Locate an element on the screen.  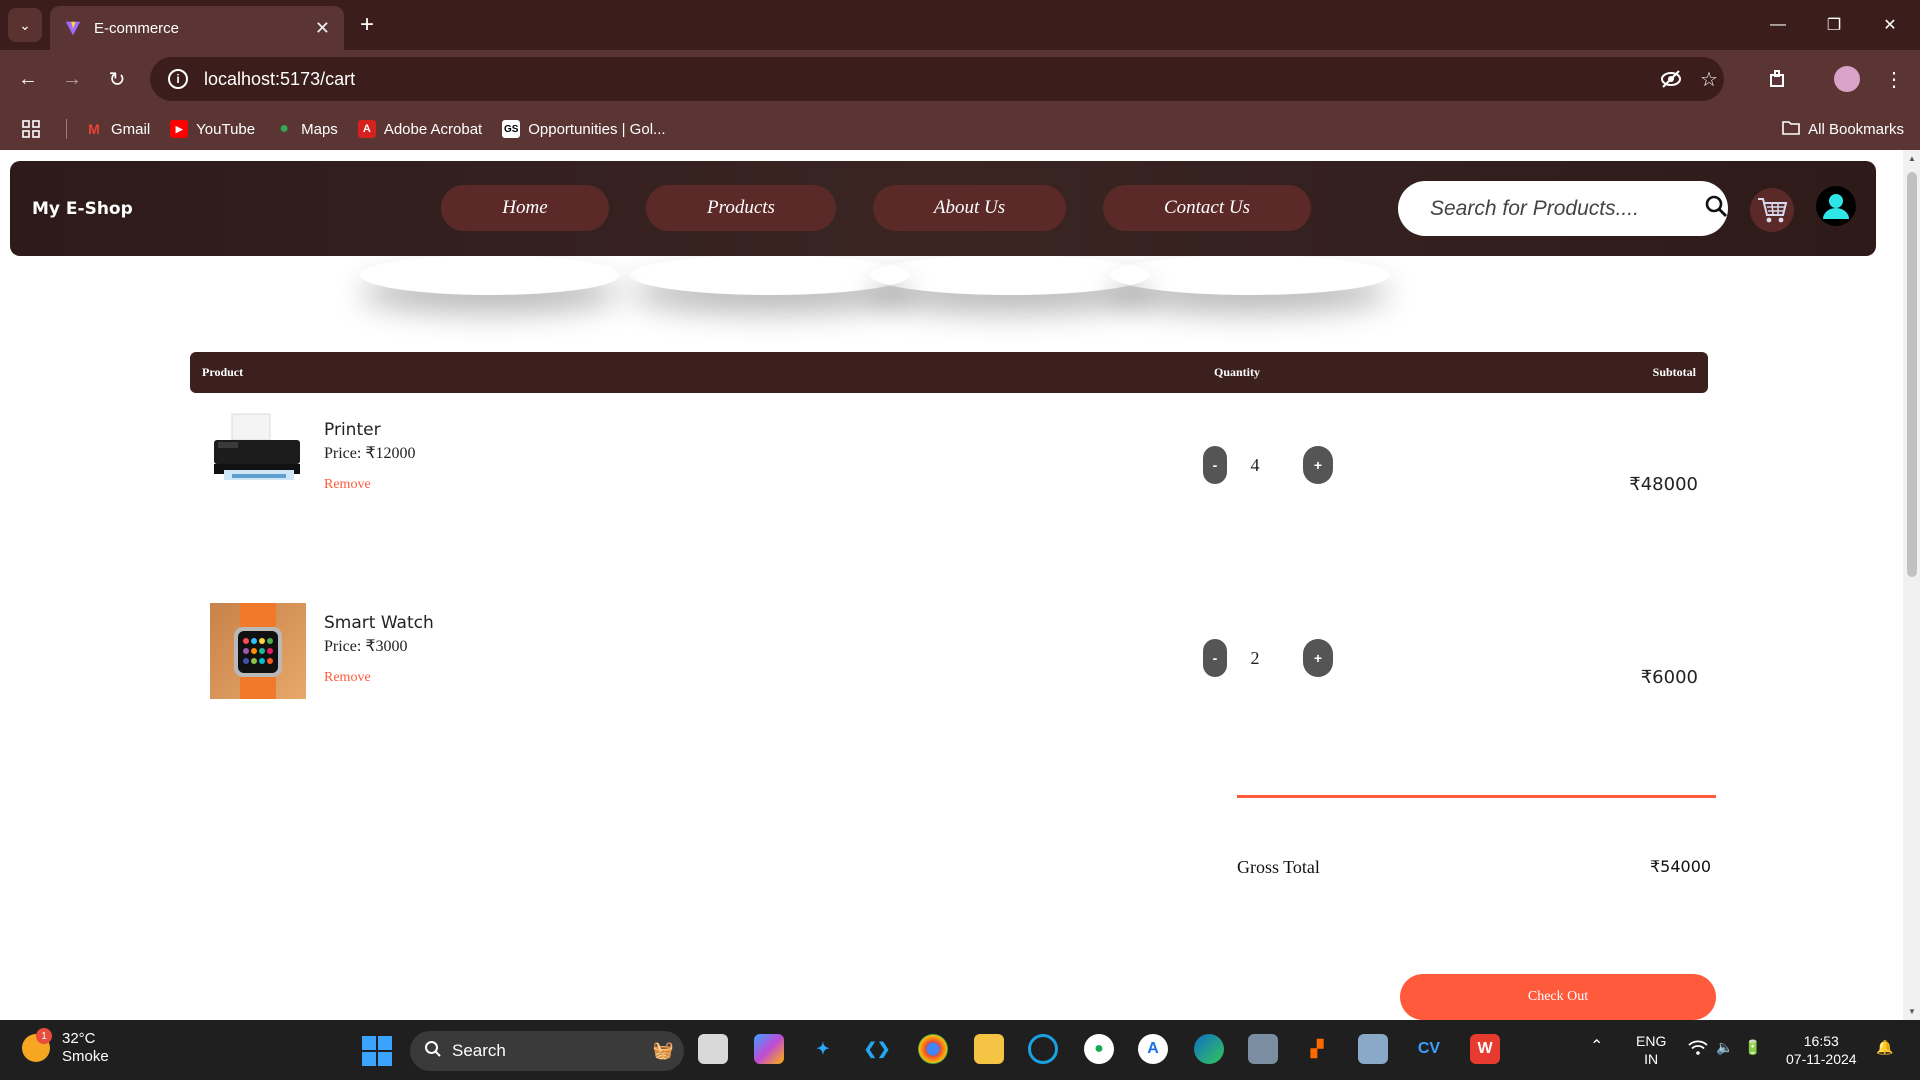
back-arrow-icon: ← is located at coordinates (28, 79).